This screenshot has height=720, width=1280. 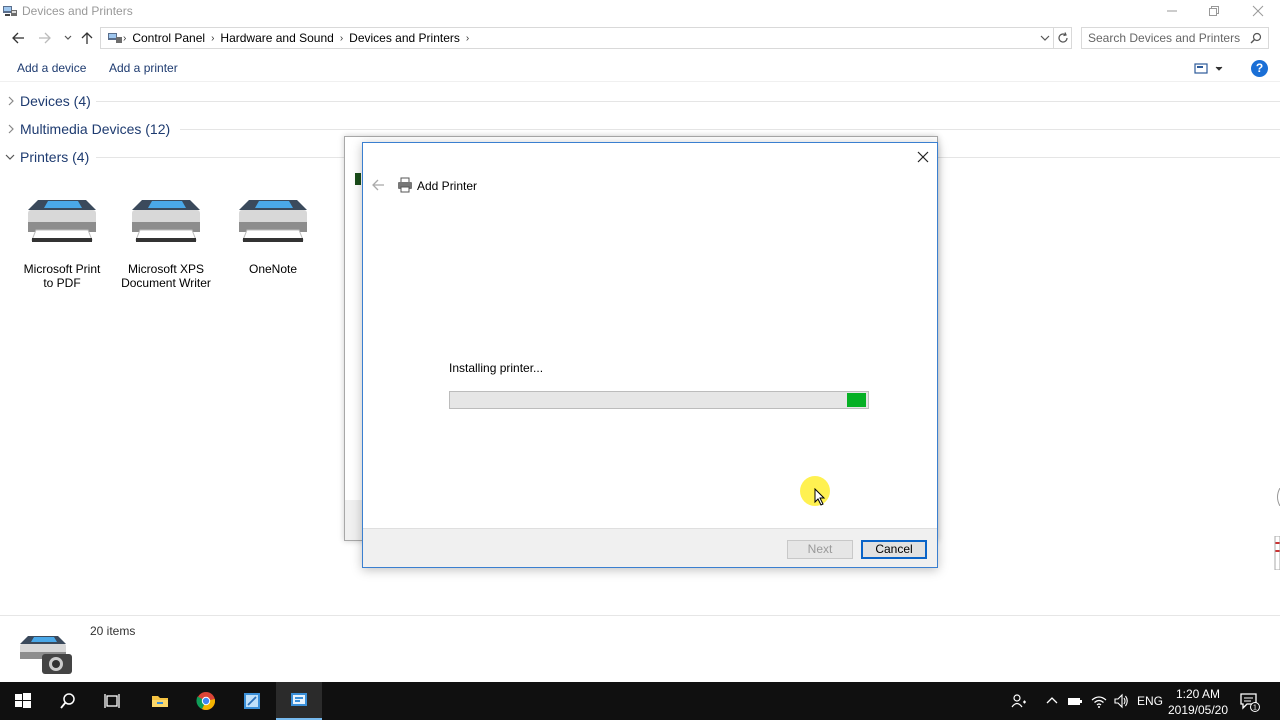 What do you see at coordinates (1259, 68) in the screenshot?
I see `help-button: ?` at bounding box center [1259, 68].